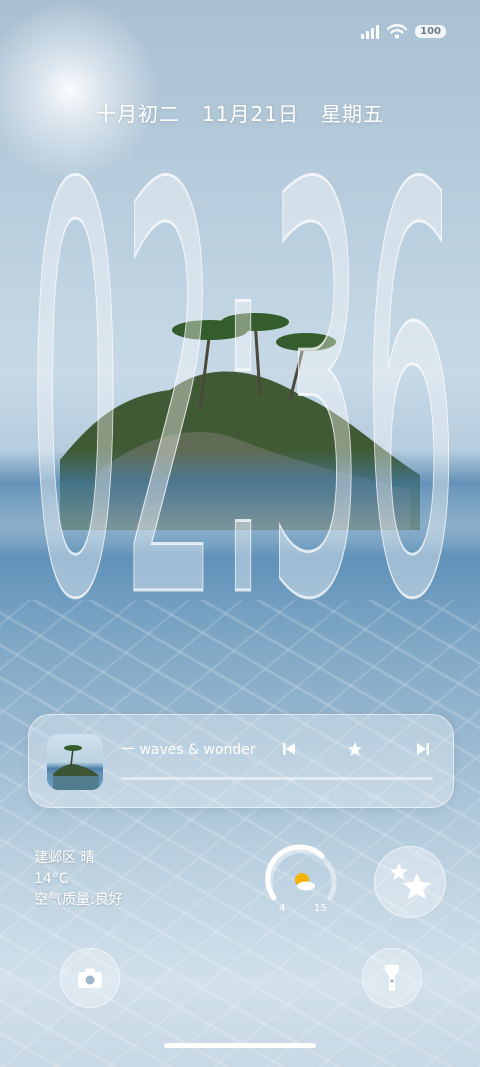 The image size is (480, 1067). I want to click on stars-widget-button, so click(410, 882).